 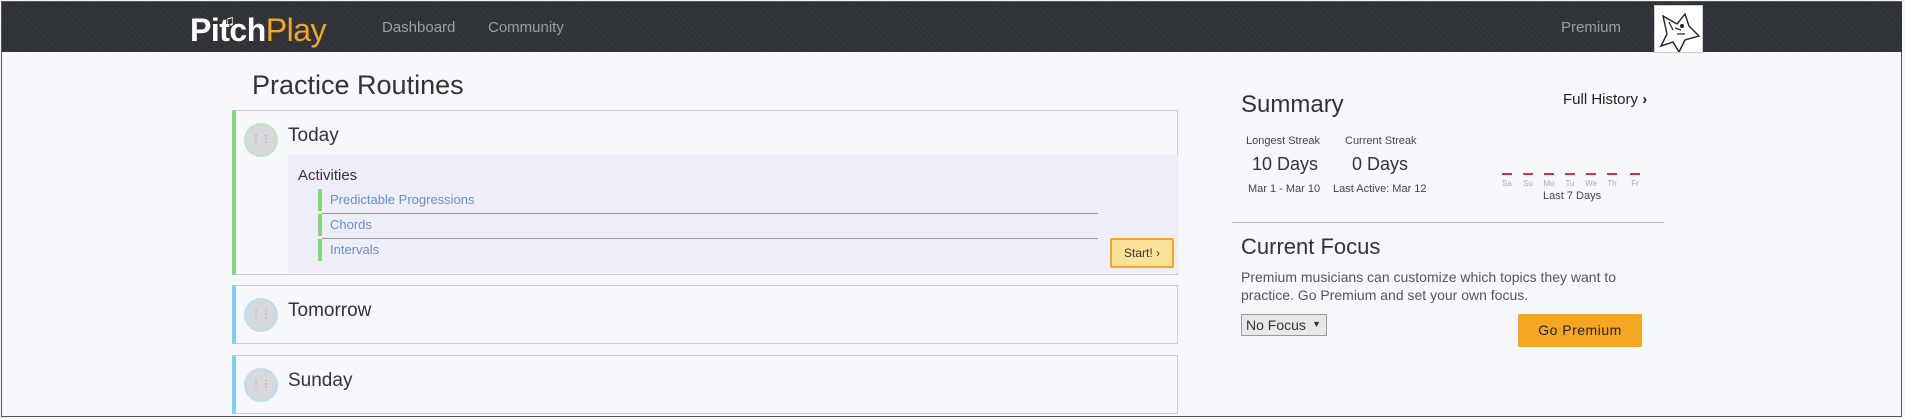 What do you see at coordinates (1570, 178) in the screenshot?
I see `day-marker: Tu` at bounding box center [1570, 178].